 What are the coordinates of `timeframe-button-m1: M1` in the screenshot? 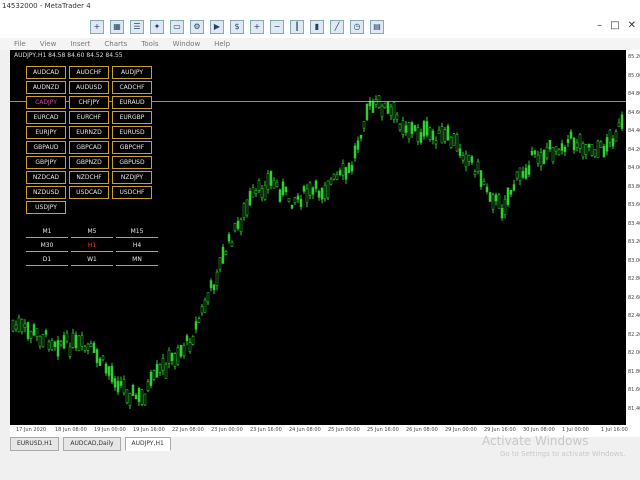 It's located at (47, 232).